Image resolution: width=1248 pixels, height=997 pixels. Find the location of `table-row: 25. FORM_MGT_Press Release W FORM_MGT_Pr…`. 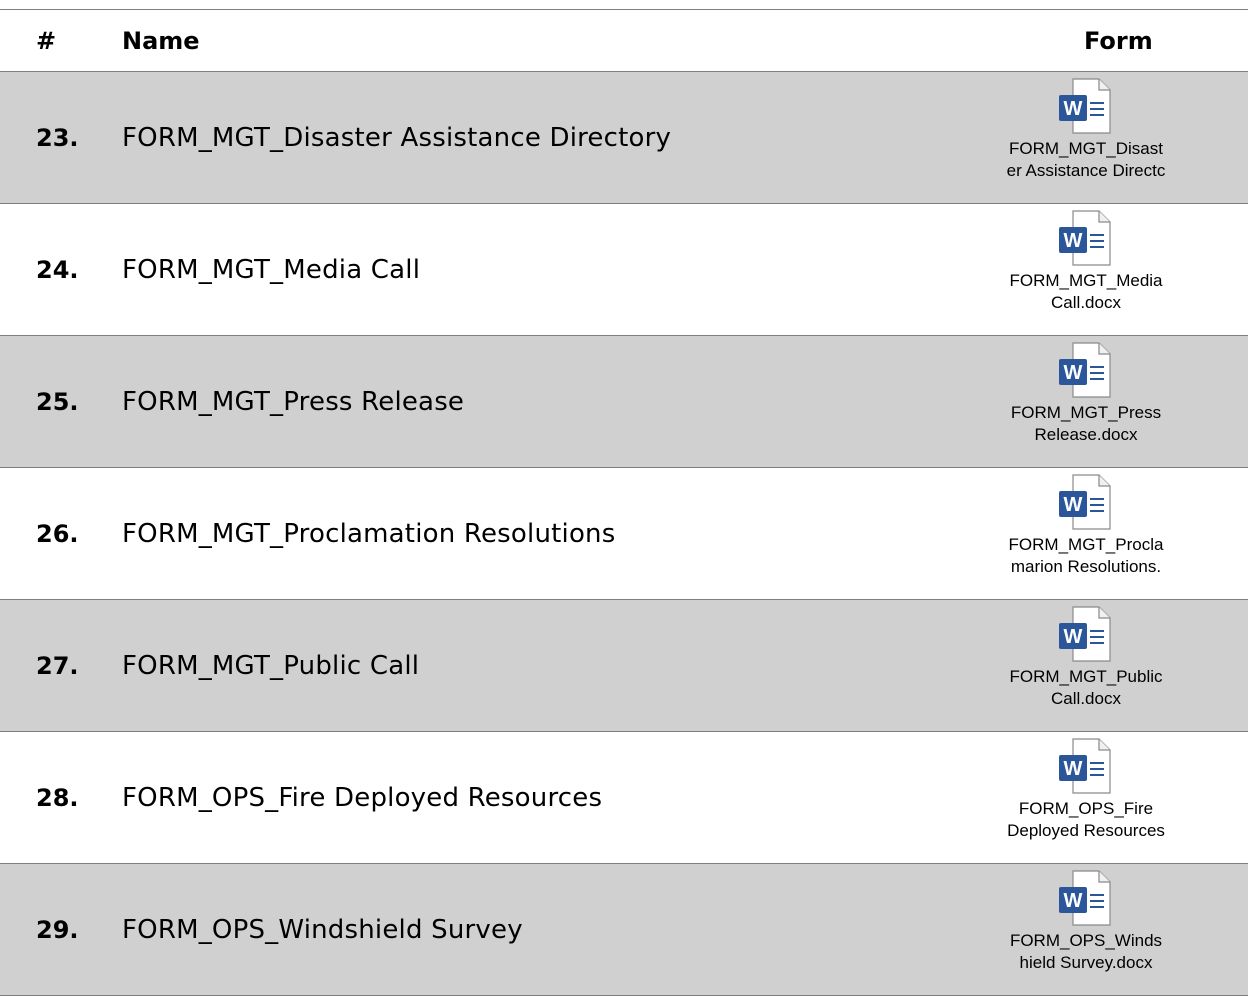

table-row: 25. FORM_MGT_Press Release W FORM_MGT_Pr… is located at coordinates (624, 402).